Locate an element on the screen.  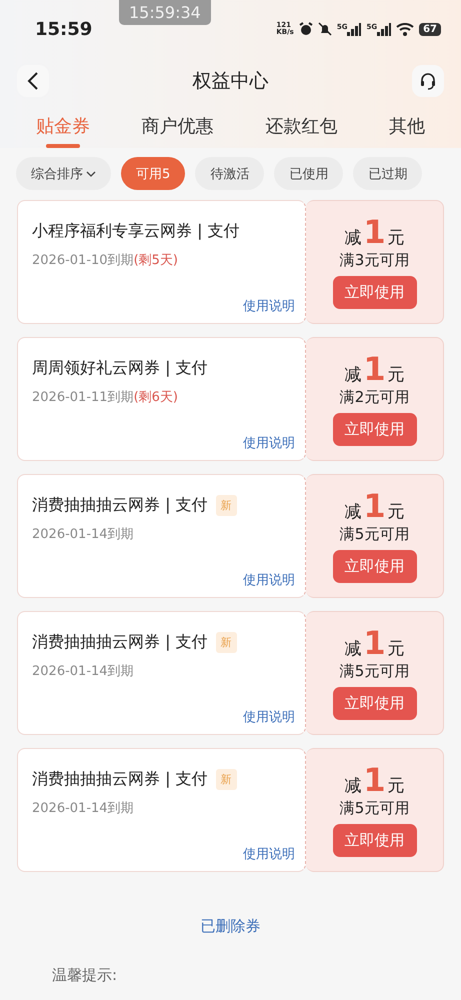
coupon-title: 小程序福利专享云网券 | 支付 is located at coordinates (136, 231).